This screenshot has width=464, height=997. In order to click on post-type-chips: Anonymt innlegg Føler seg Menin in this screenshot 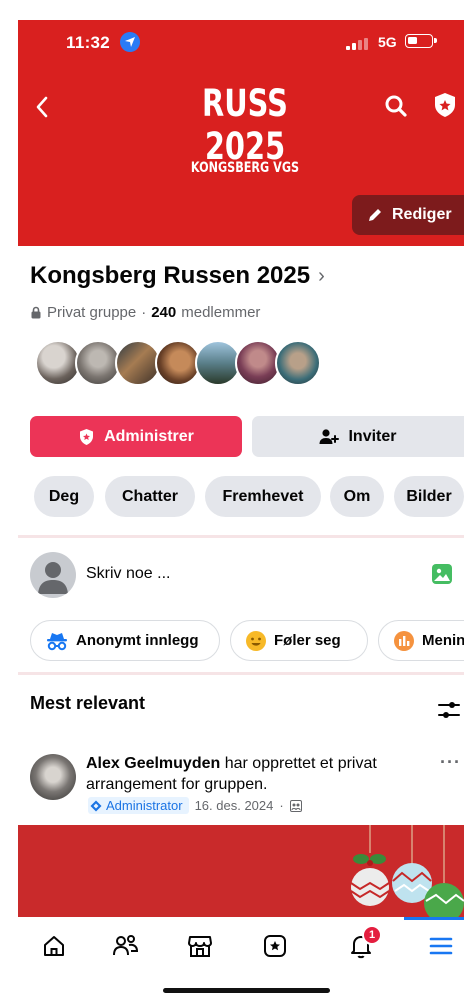, I will do `click(247, 641)`.